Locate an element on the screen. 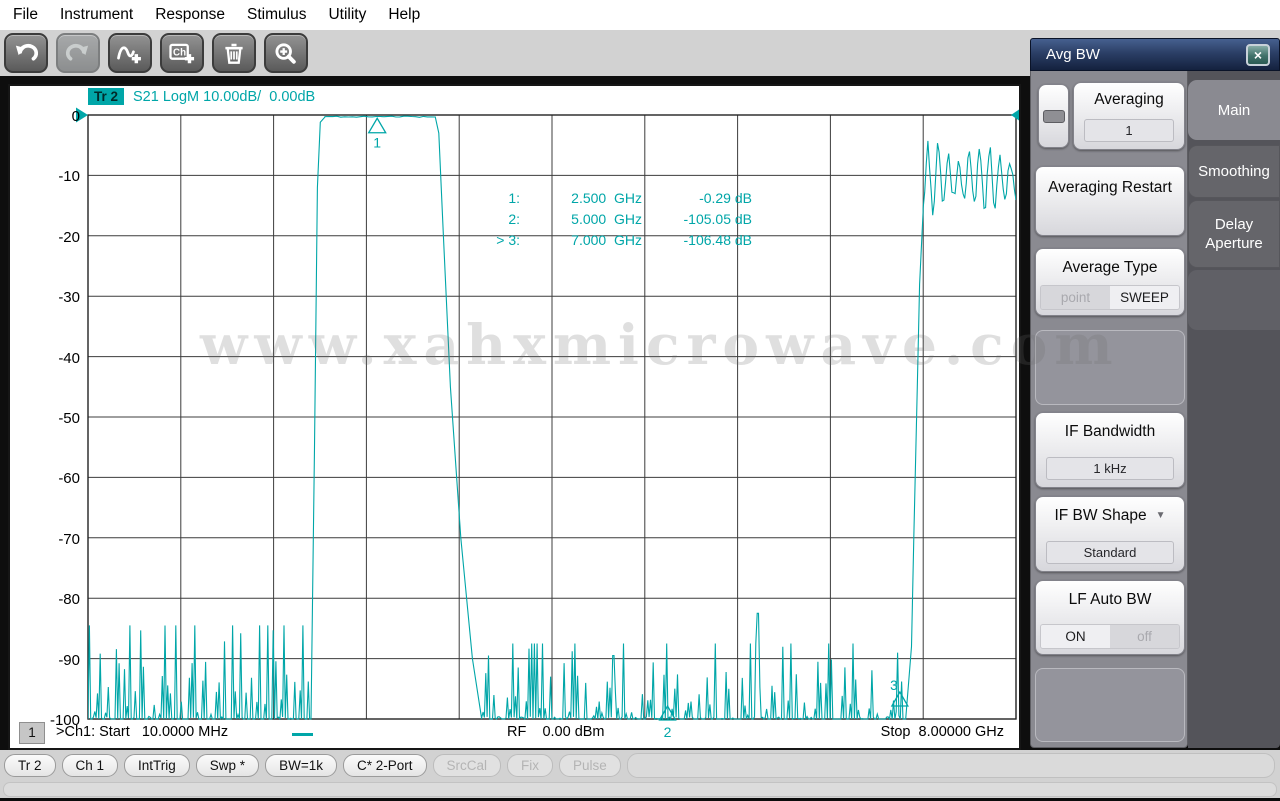 This screenshot has height=801, width=1280. lf-auto-bw-segment: ON off is located at coordinates (1110, 636).